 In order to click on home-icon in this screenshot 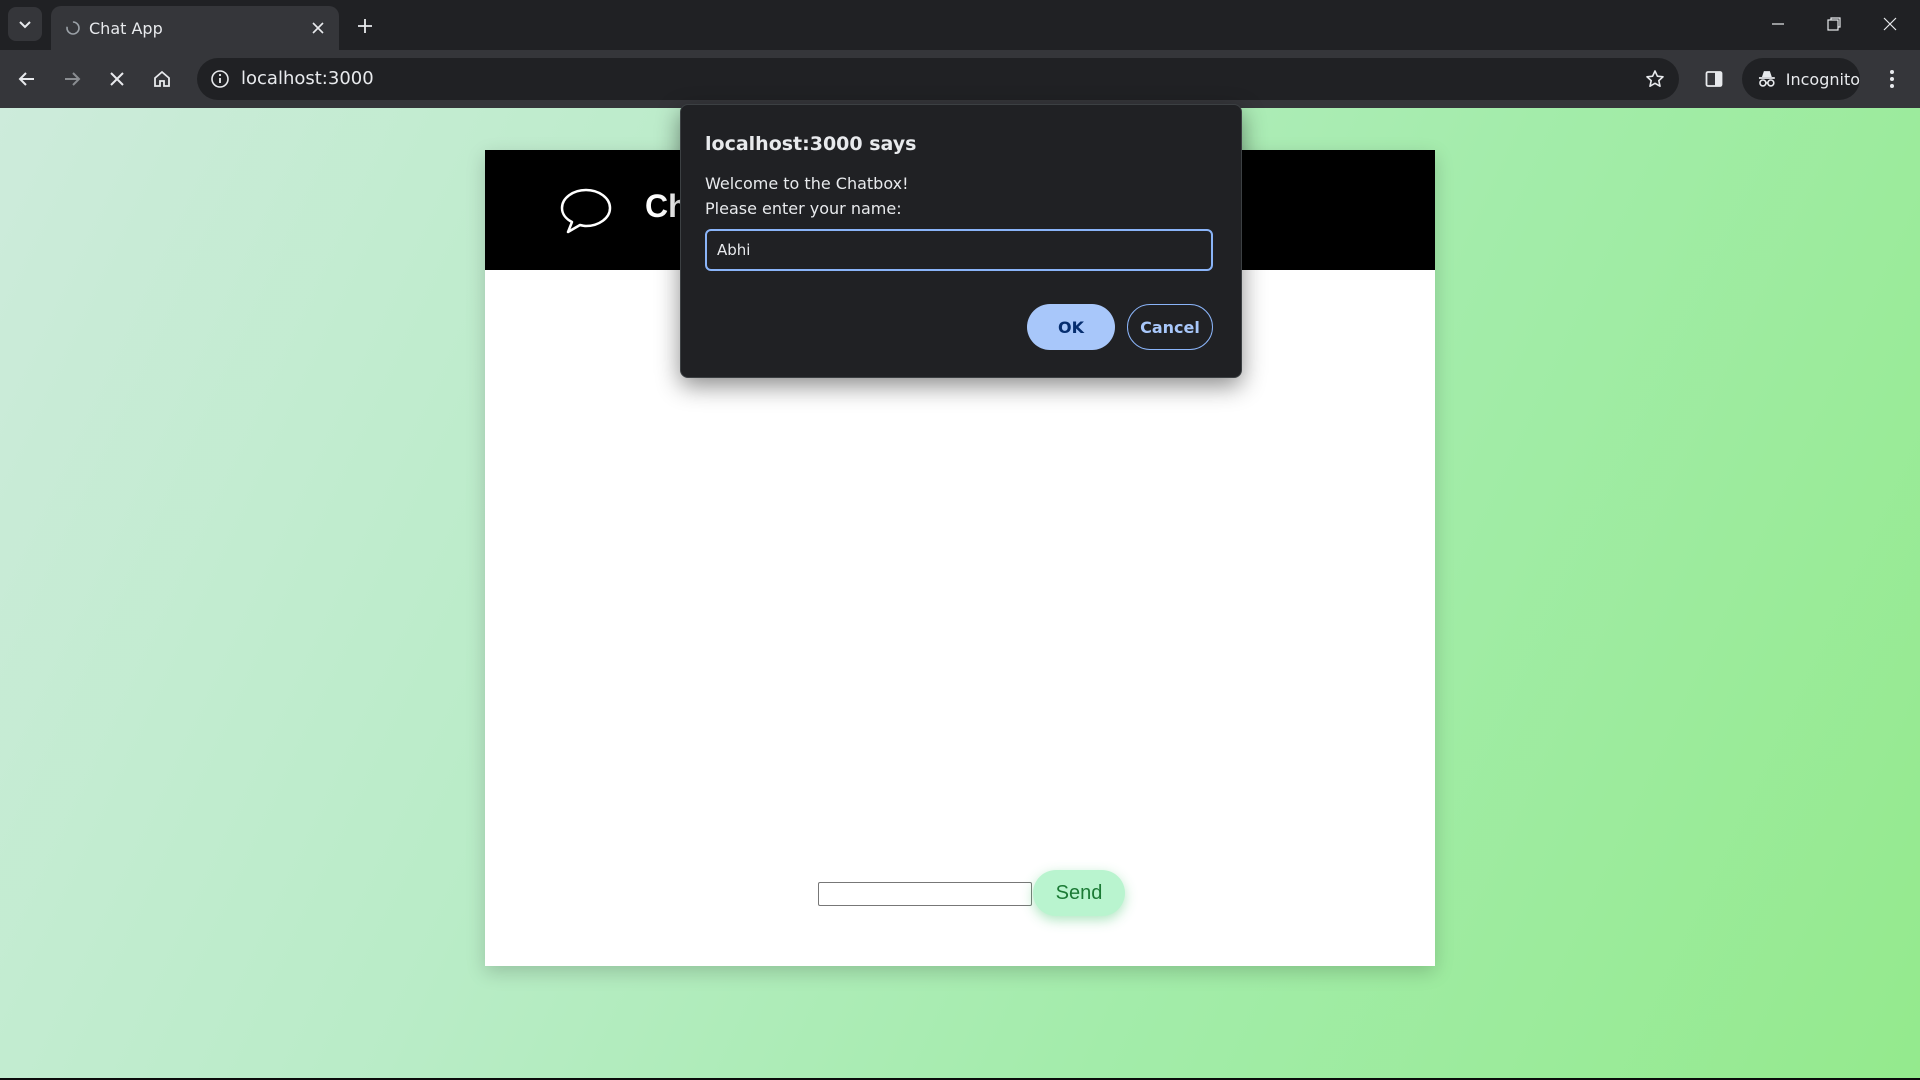, I will do `click(162, 78)`.